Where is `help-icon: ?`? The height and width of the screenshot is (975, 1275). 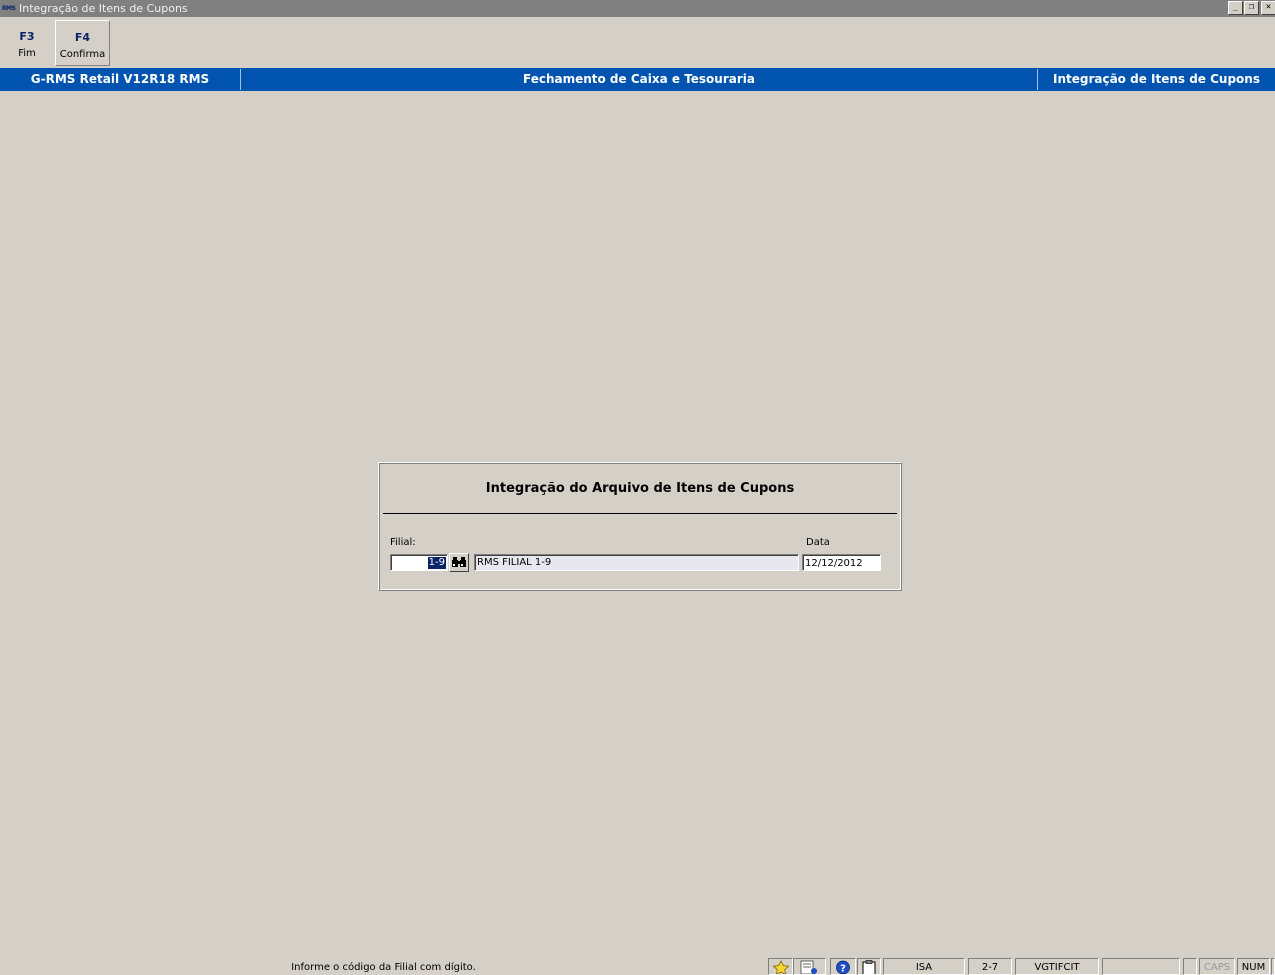 help-icon: ? is located at coordinates (843, 967).